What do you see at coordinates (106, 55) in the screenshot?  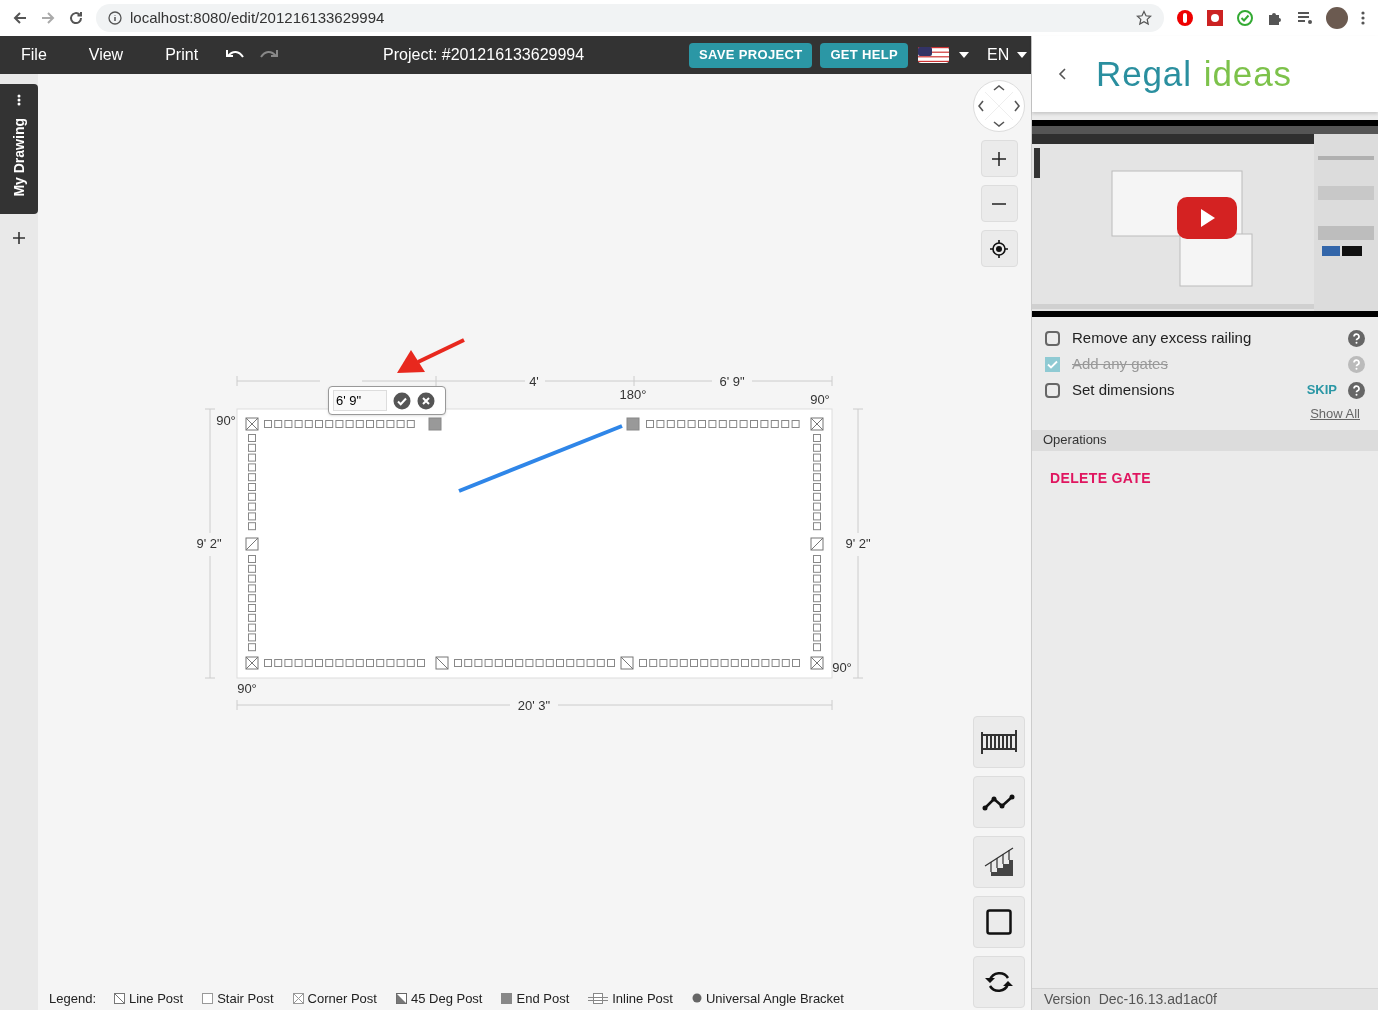 I see `menu-item: View` at bounding box center [106, 55].